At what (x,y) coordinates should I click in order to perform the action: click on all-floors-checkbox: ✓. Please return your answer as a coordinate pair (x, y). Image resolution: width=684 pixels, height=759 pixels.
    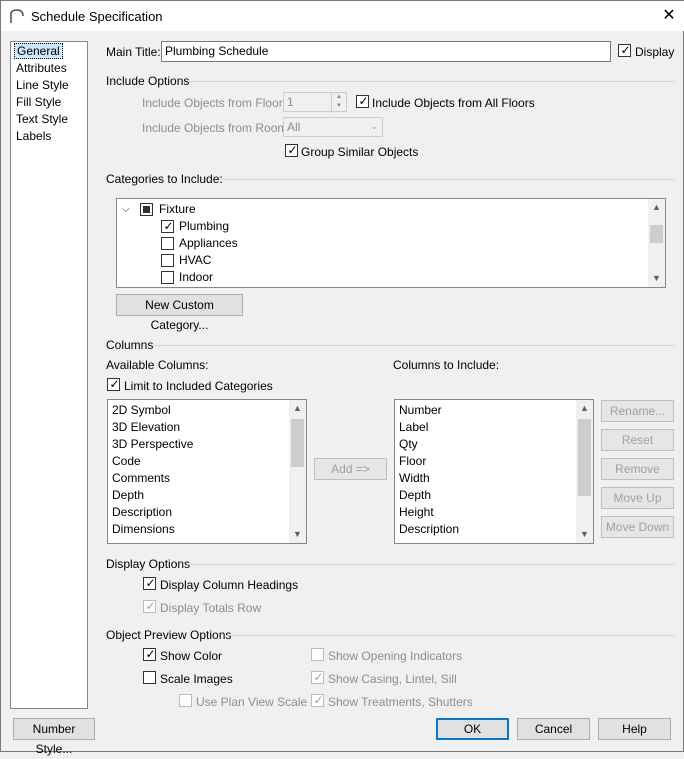
    Looking at the image, I should click on (362, 101).